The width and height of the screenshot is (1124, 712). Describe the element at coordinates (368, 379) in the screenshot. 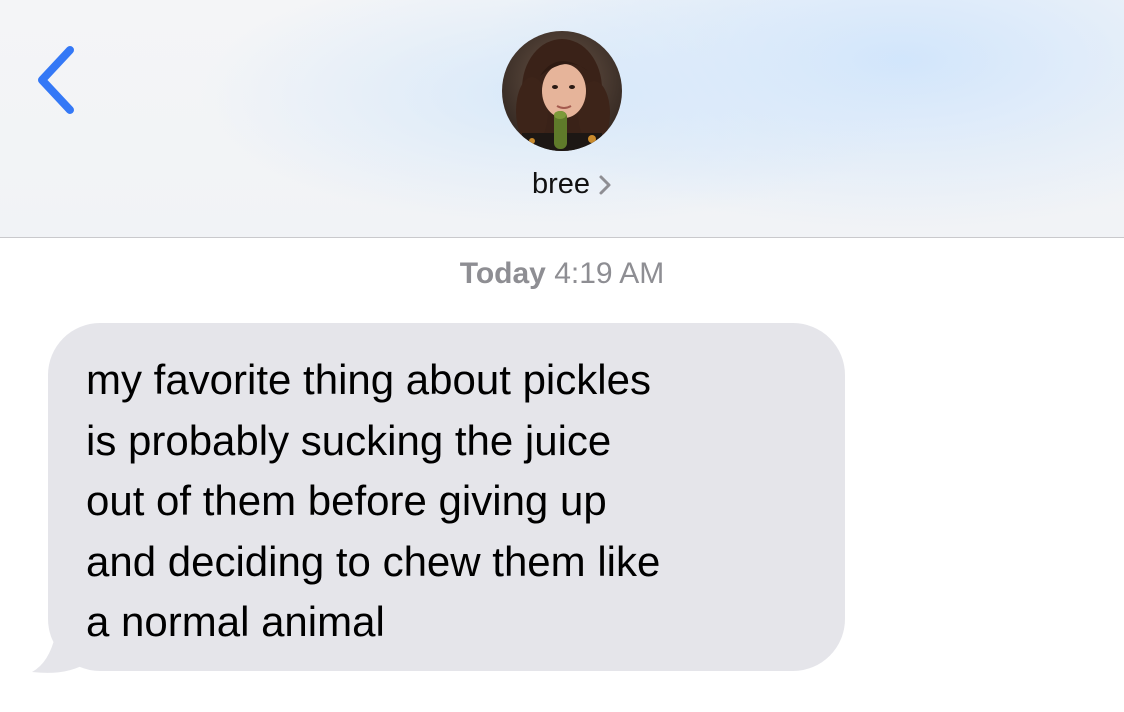

I see `message-line: my favorite thing about pickles` at that location.